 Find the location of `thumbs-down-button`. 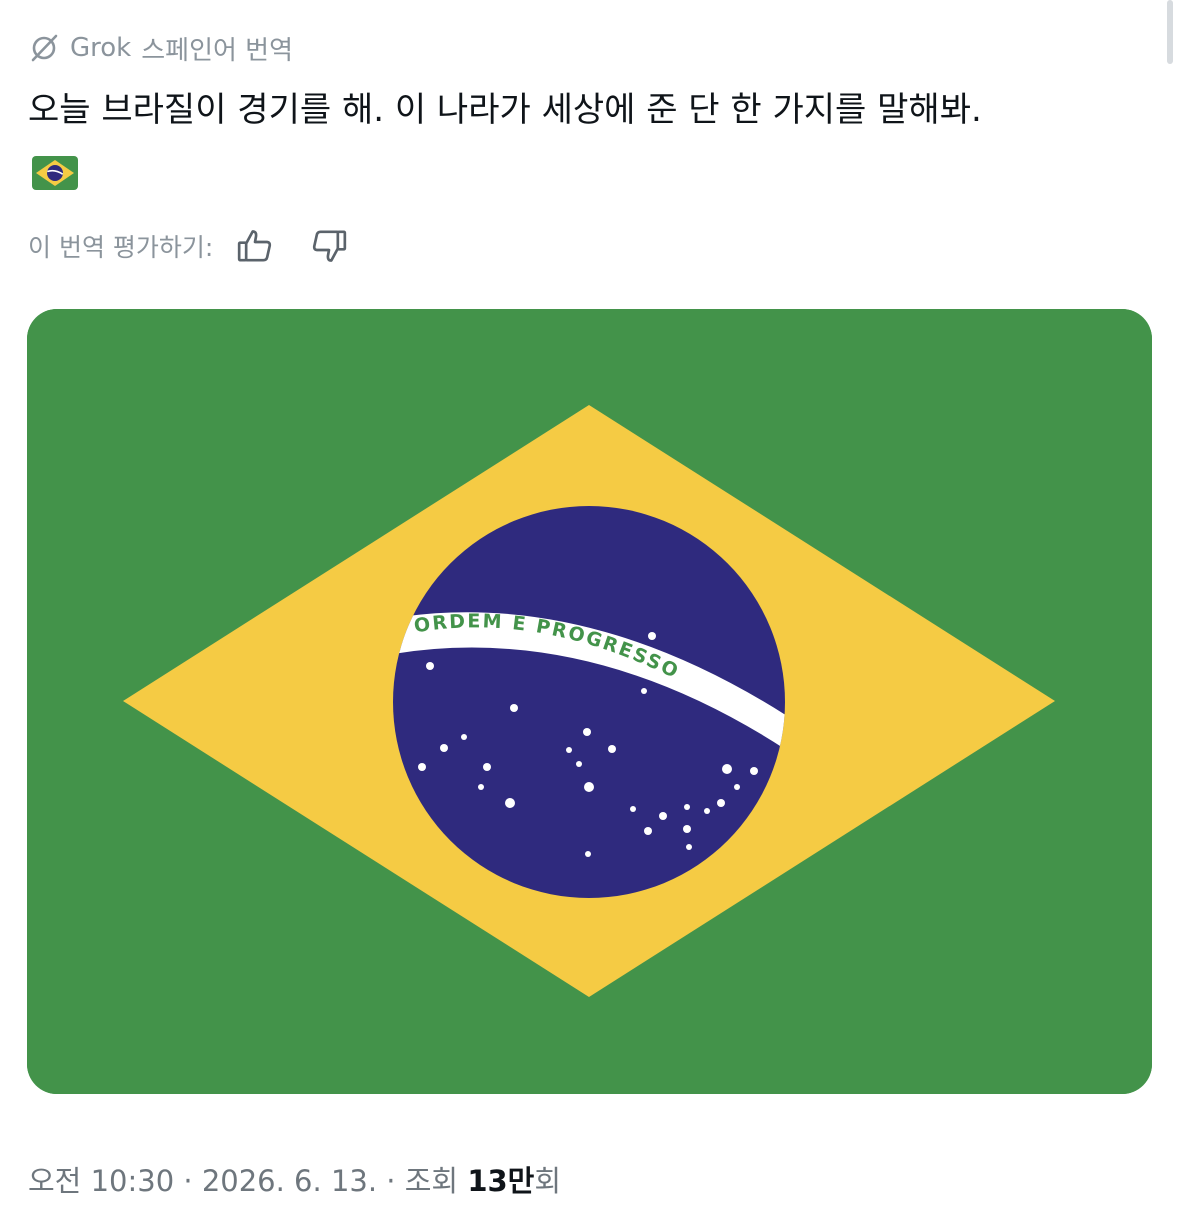

thumbs-down-button is located at coordinates (329, 246).